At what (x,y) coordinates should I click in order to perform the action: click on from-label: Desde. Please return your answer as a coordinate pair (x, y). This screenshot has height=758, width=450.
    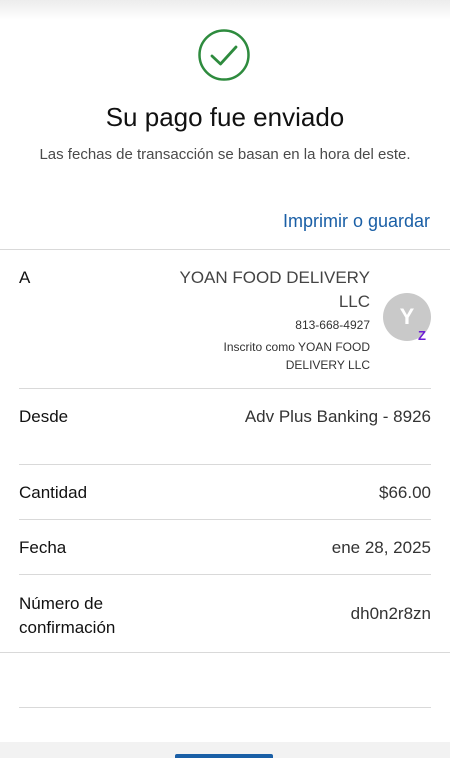
    Looking at the image, I should click on (44, 416).